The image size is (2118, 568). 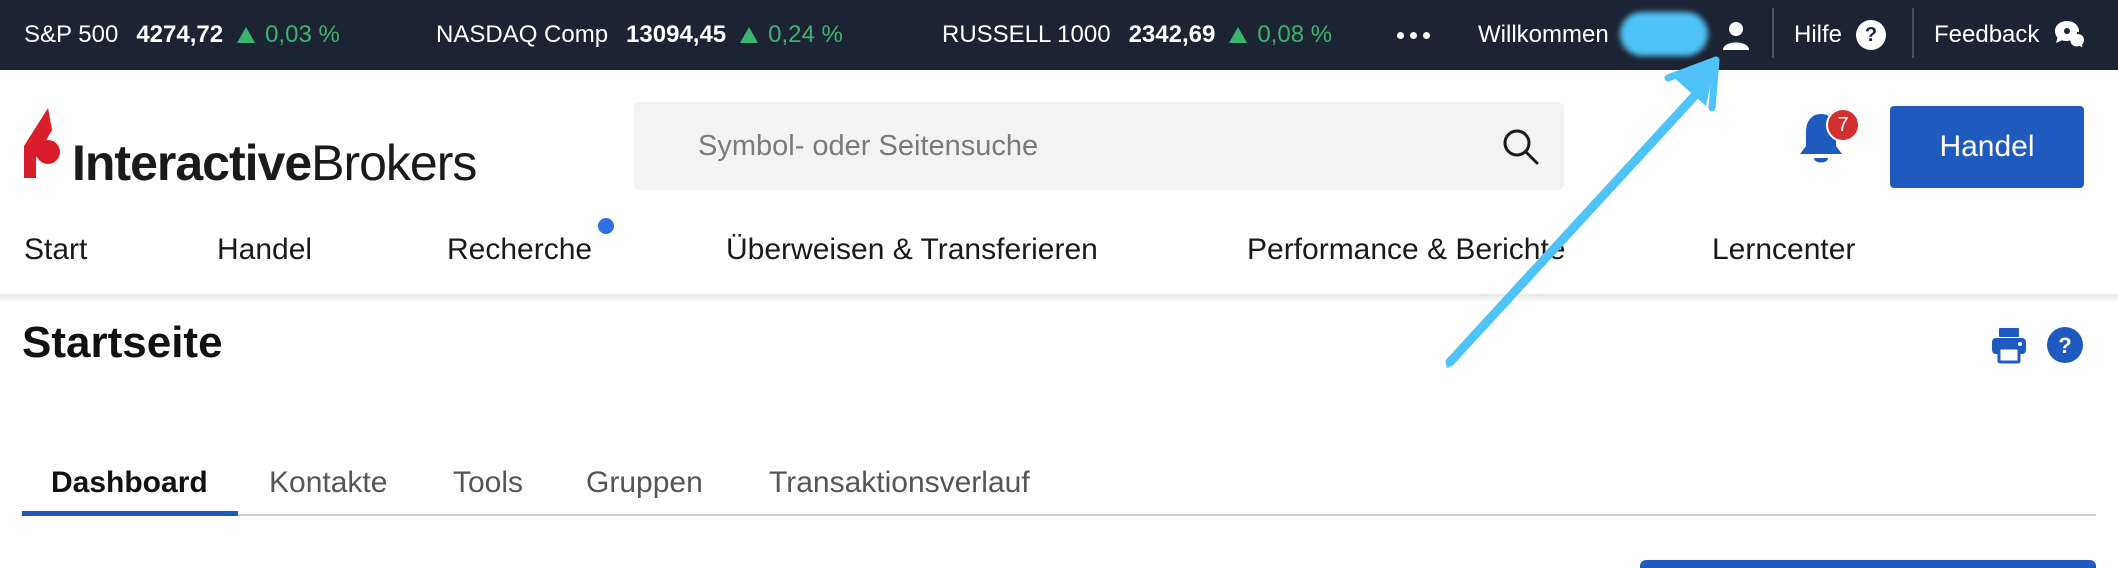 What do you see at coordinates (1172, 34) in the screenshot?
I see `ticker-value: 2342,69` at bounding box center [1172, 34].